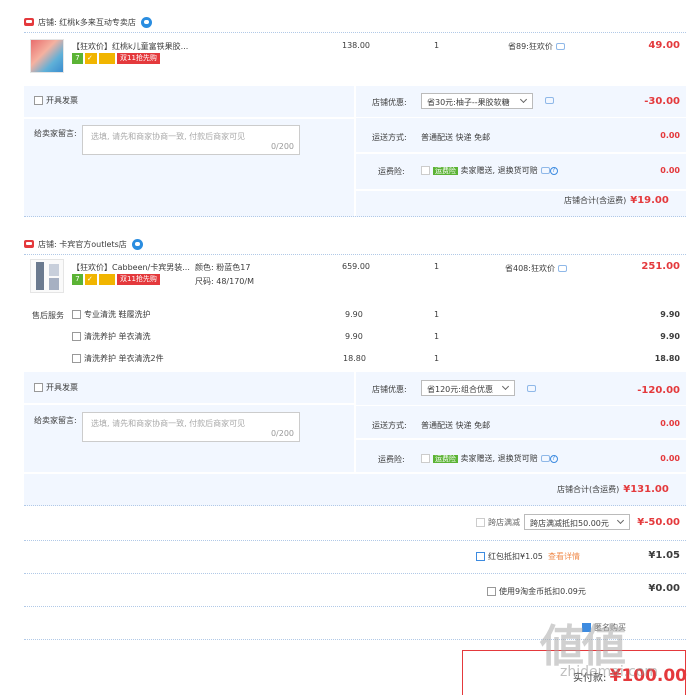  Describe the element at coordinates (564, 556) in the screenshot. I see `red-packet-details-link: 查看详情` at that location.